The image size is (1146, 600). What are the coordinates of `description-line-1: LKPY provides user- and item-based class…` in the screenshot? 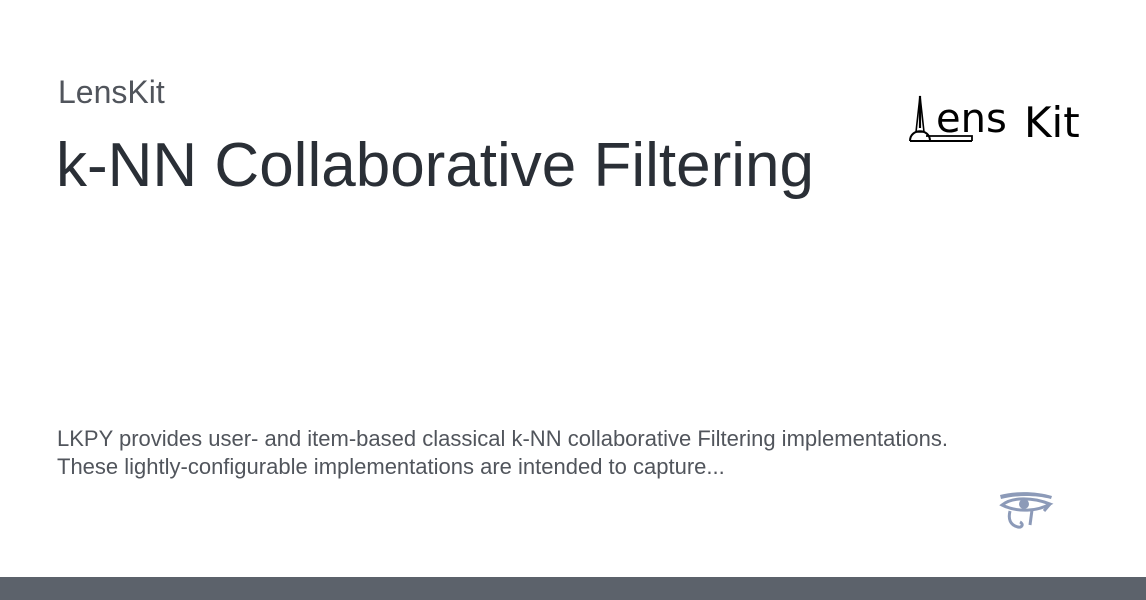 It's located at (502, 438).